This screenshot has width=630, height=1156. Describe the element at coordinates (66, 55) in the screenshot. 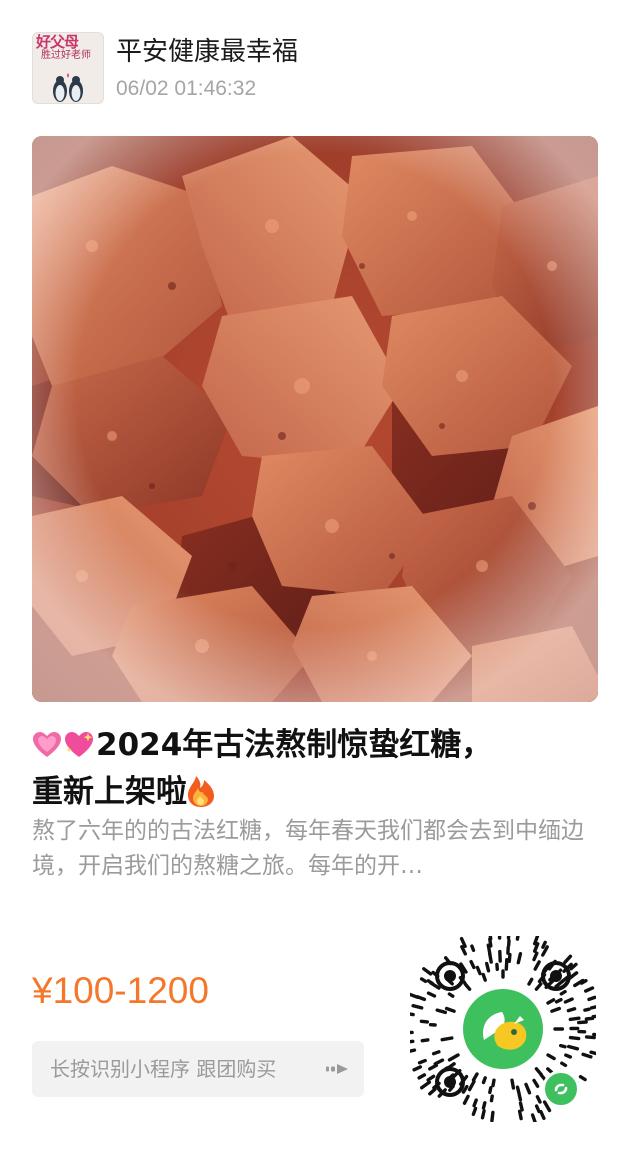

I see `avatar-subtitle: 胜过好老师` at that location.